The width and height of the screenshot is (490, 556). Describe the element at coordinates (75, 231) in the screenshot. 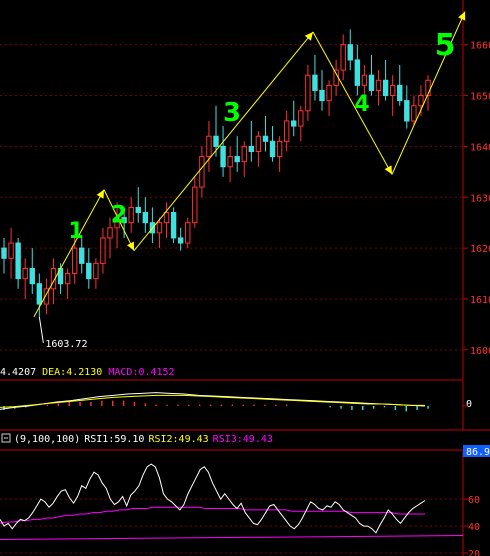

I see `wave-label-1: 1` at that location.